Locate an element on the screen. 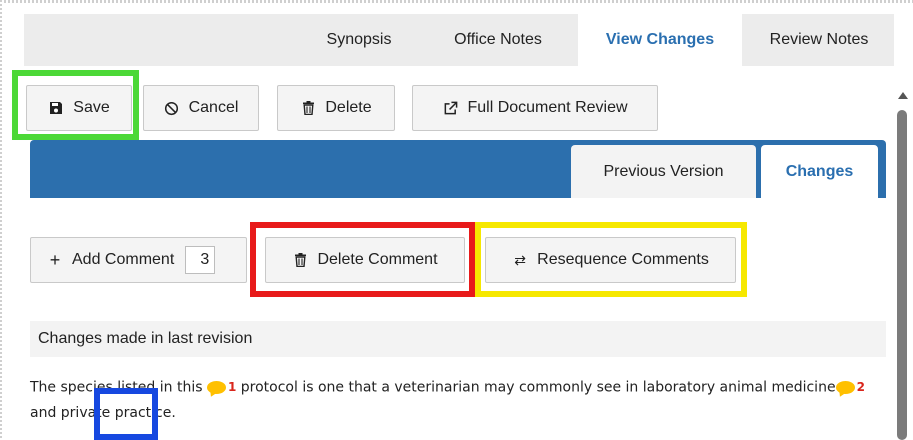 This screenshot has width=913, height=440. save-button: Save is located at coordinates (79, 108).